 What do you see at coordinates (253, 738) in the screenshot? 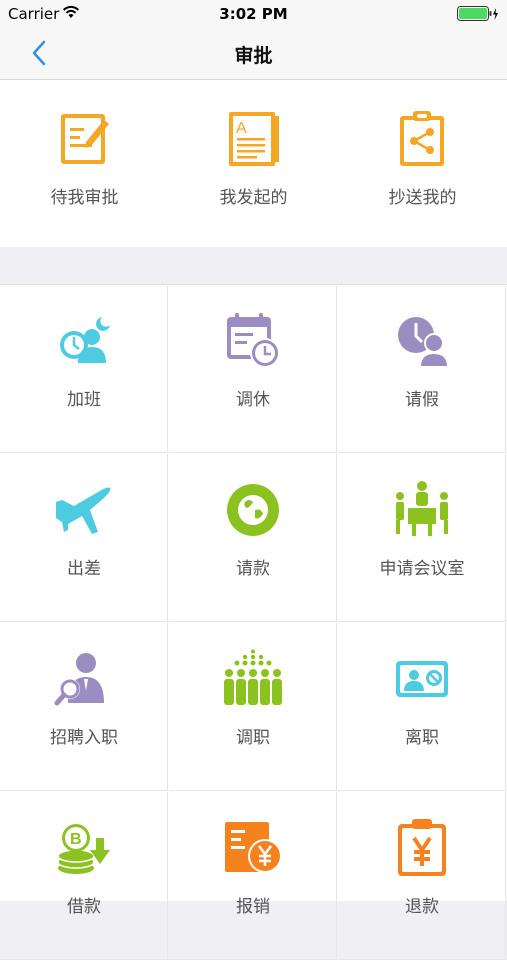
I see `job-transfer-label: 调职` at bounding box center [253, 738].